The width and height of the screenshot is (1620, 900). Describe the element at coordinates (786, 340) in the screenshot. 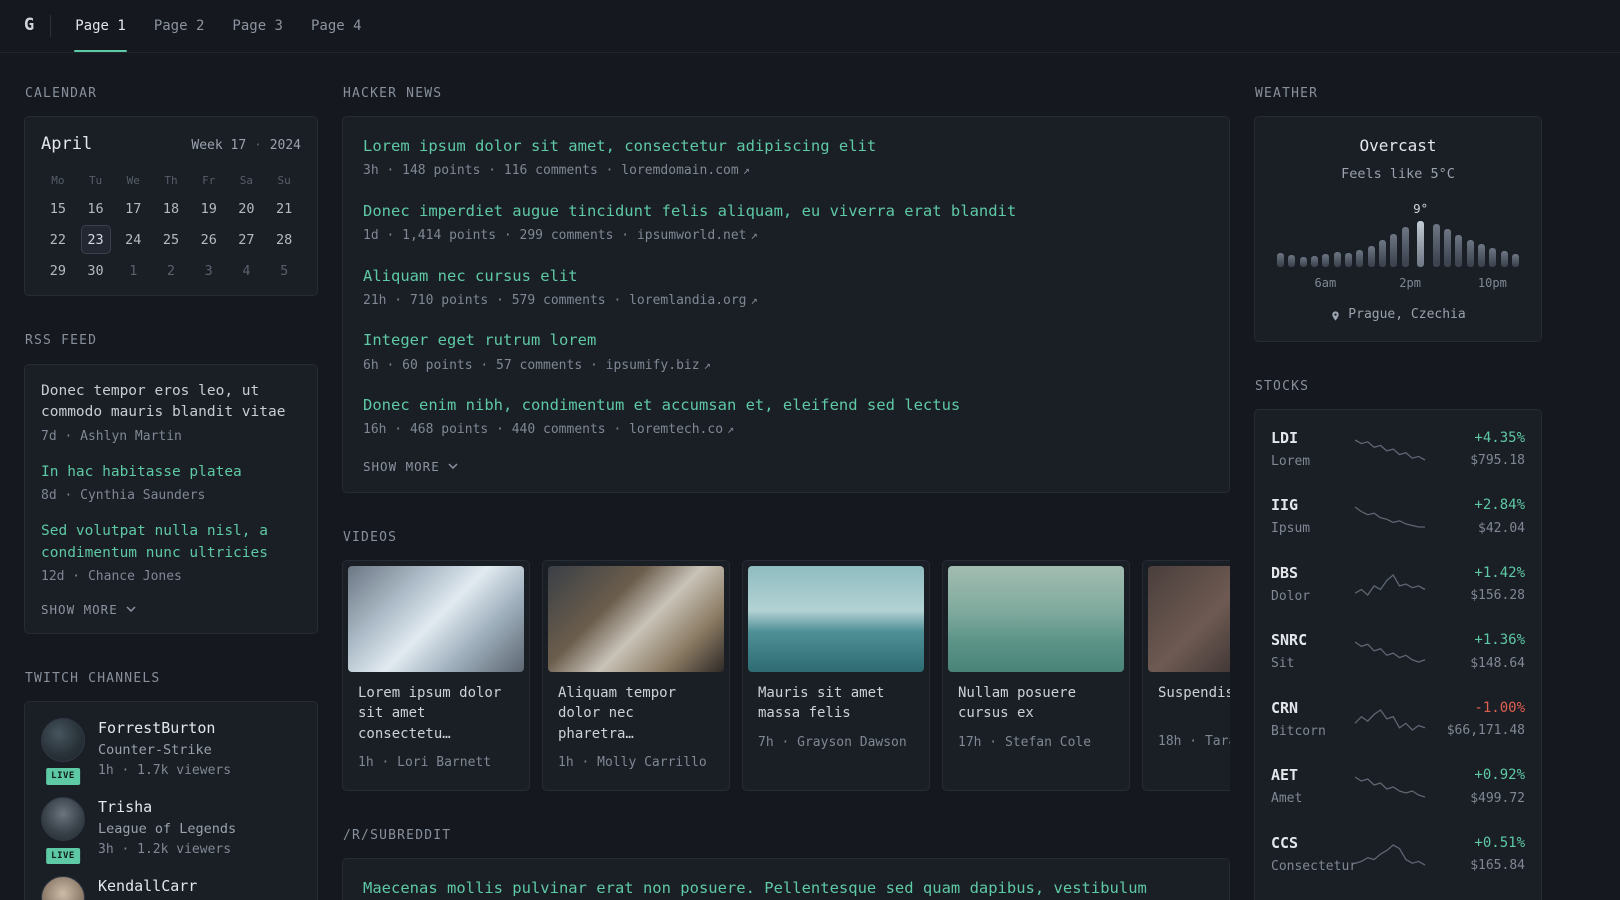

I see `hackernews-item-title: Integer eget rutrum lorem` at that location.